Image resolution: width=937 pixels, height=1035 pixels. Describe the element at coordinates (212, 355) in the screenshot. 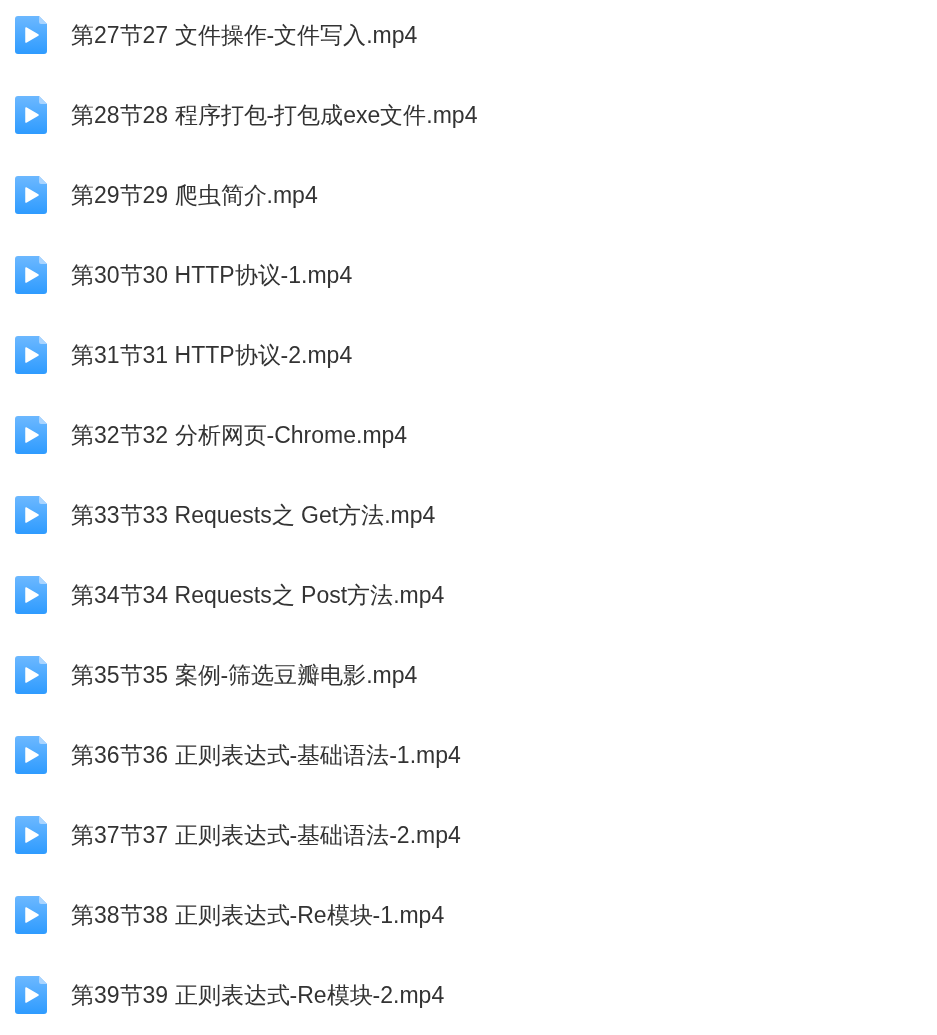

I see `file-name: 第31节31 HTTP协议-2.mp4` at that location.